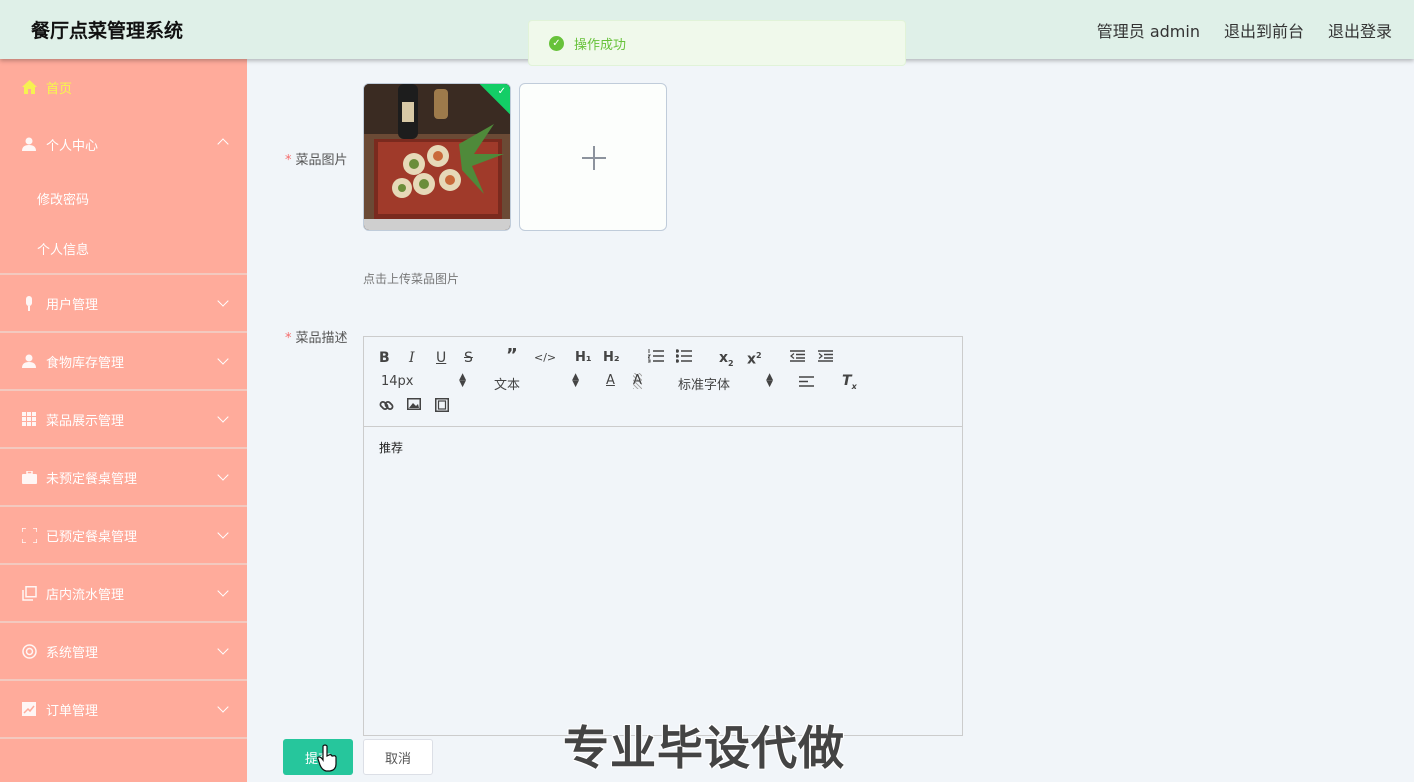 This screenshot has width=1414, height=782. What do you see at coordinates (92, 479) in the screenshot?
I see `sidebar-item-label: 未预定餐桌管理` at bounding box center [92, 479].